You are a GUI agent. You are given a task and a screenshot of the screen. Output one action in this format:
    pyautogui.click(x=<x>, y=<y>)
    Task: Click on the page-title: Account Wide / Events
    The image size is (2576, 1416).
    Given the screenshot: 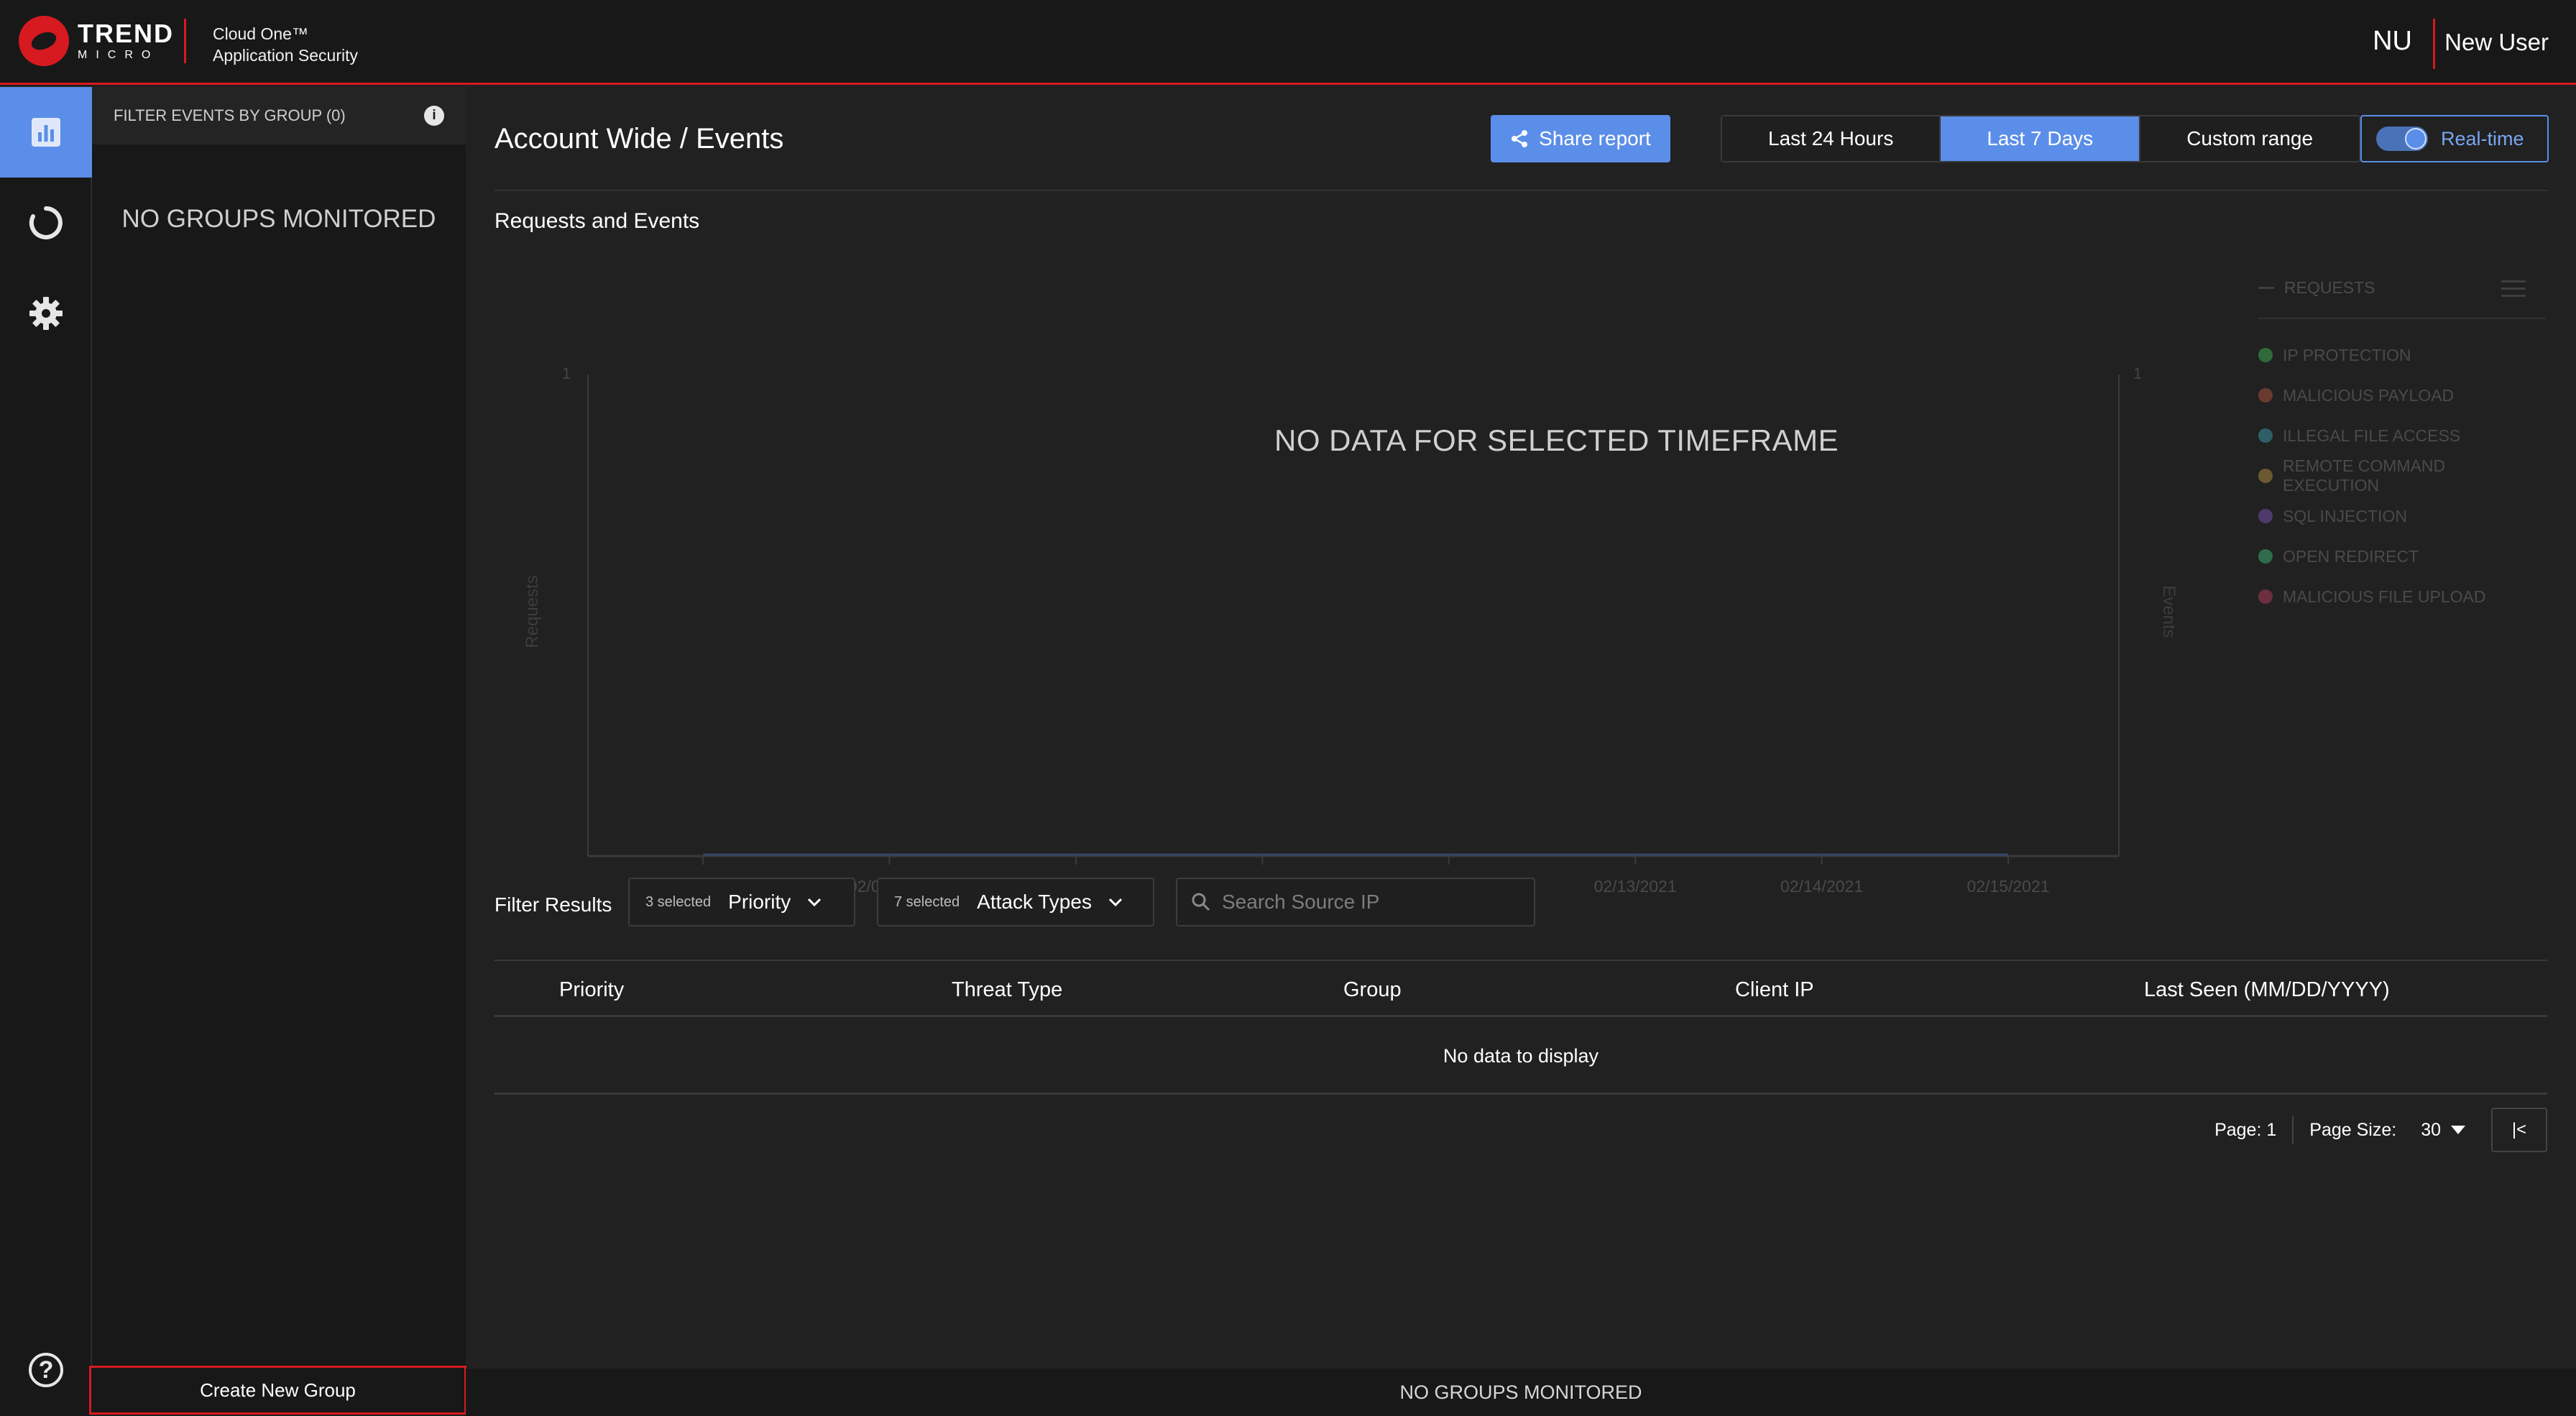 What is the action you would take?
    pyautogui.click(x=639, y=139)
    